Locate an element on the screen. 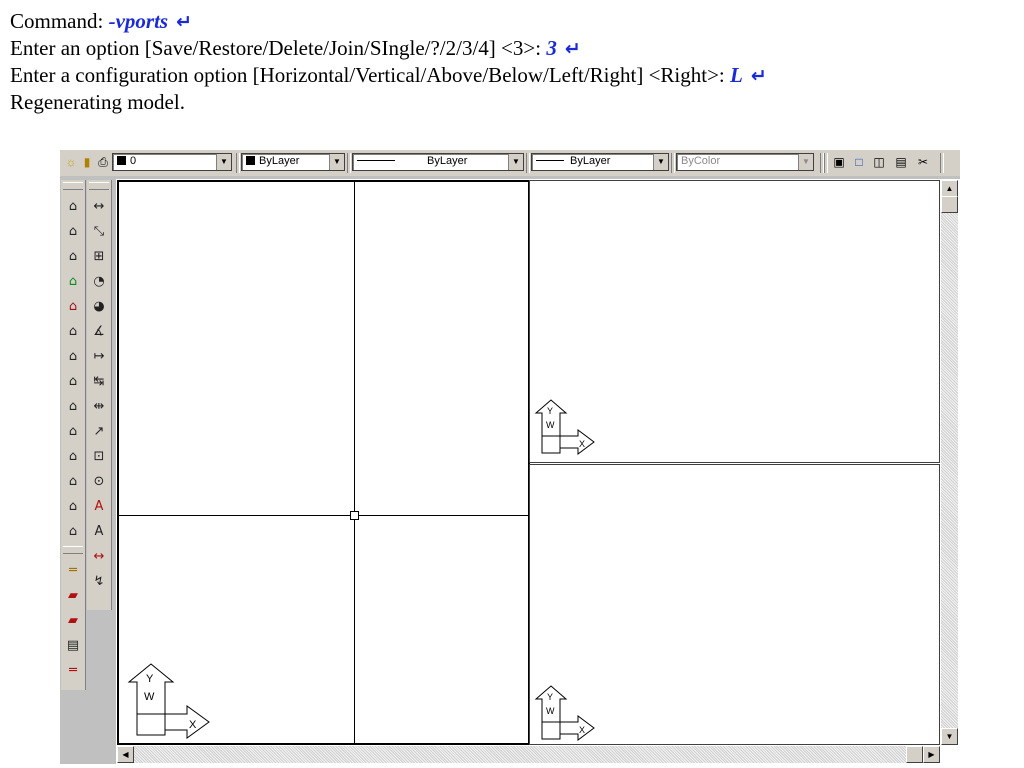 Image resolution: width=1024 pixels, height=768 pixels. polygonal-viewport-icon: ◫ is located at coordinates (879, 162).